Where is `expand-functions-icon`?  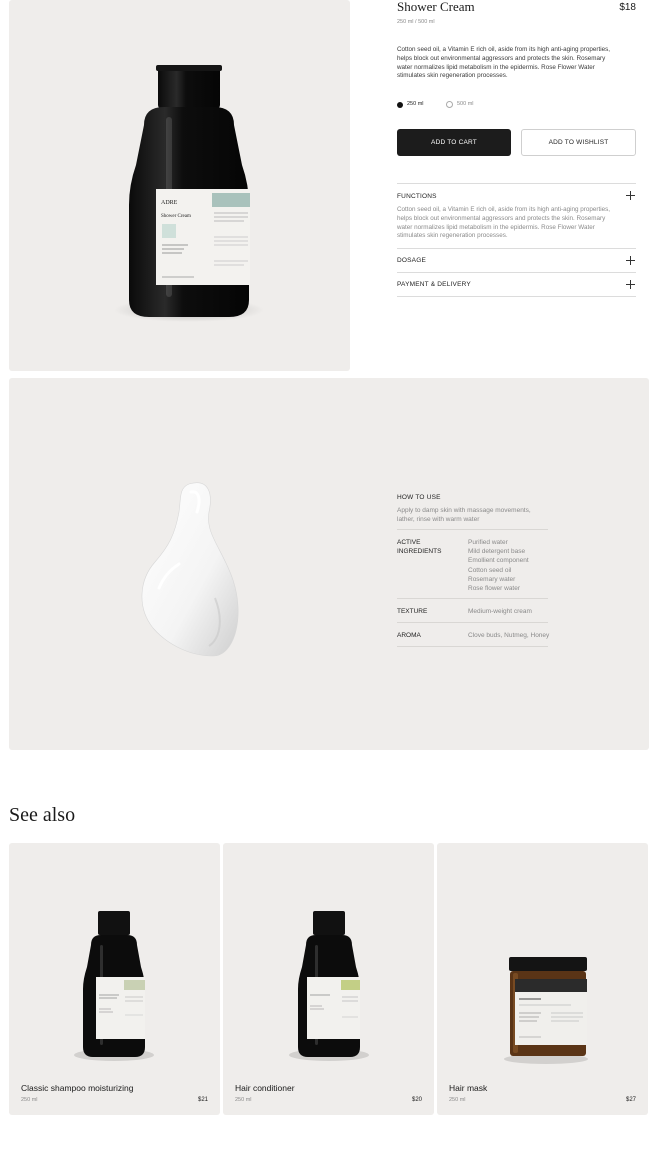 expand-functions-icon is located at coordinates (630, 195).